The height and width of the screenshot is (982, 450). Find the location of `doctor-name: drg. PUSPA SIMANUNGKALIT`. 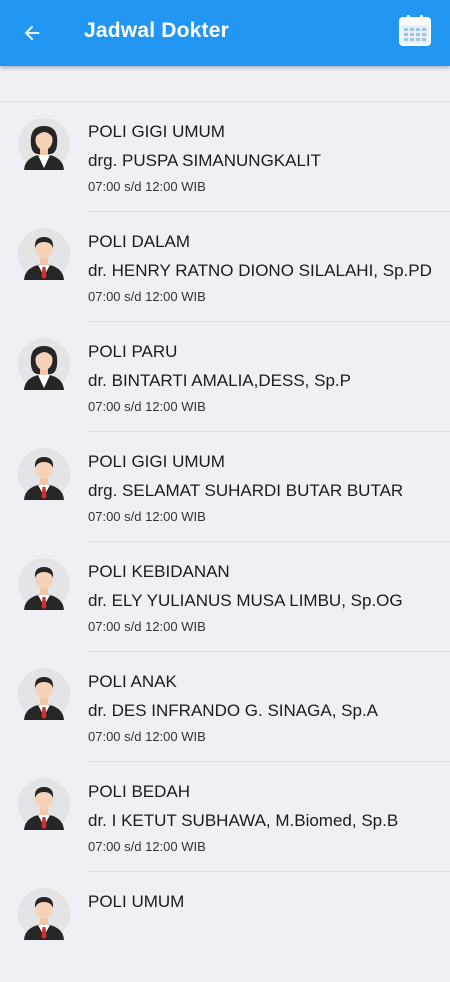

doctor-name: drg. PUSPA SIMANUNGKALIT is located at coordinates (205, 160).